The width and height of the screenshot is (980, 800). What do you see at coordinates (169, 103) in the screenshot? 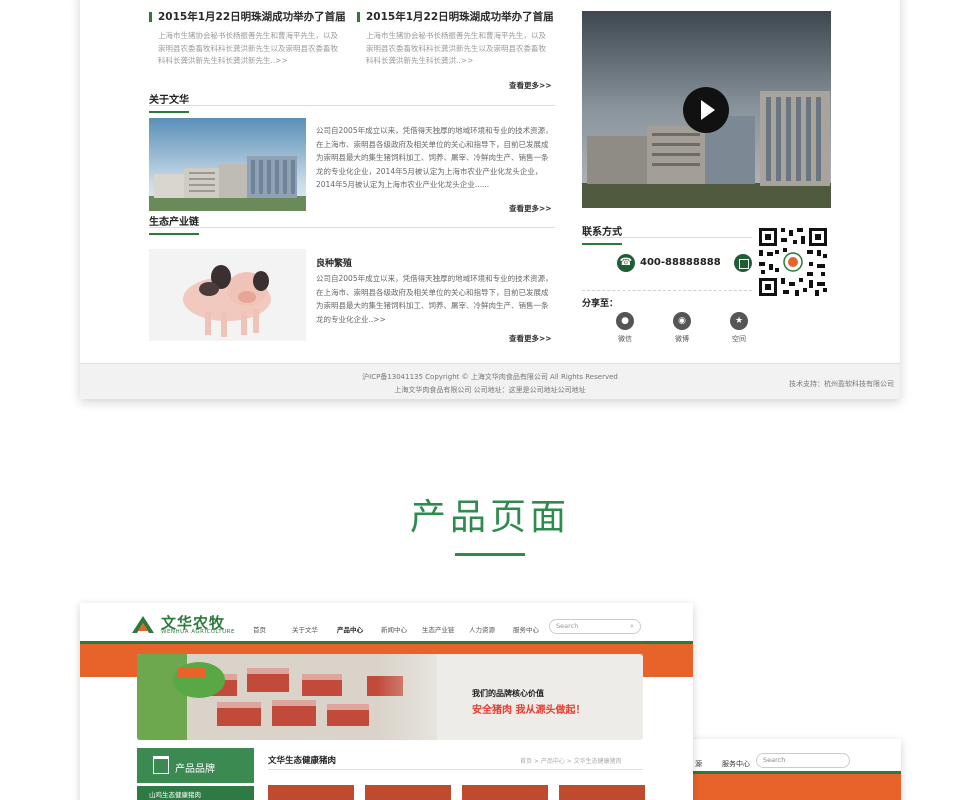
I see `about-heading-label: 关于文华` at bounding box center [169, 103].